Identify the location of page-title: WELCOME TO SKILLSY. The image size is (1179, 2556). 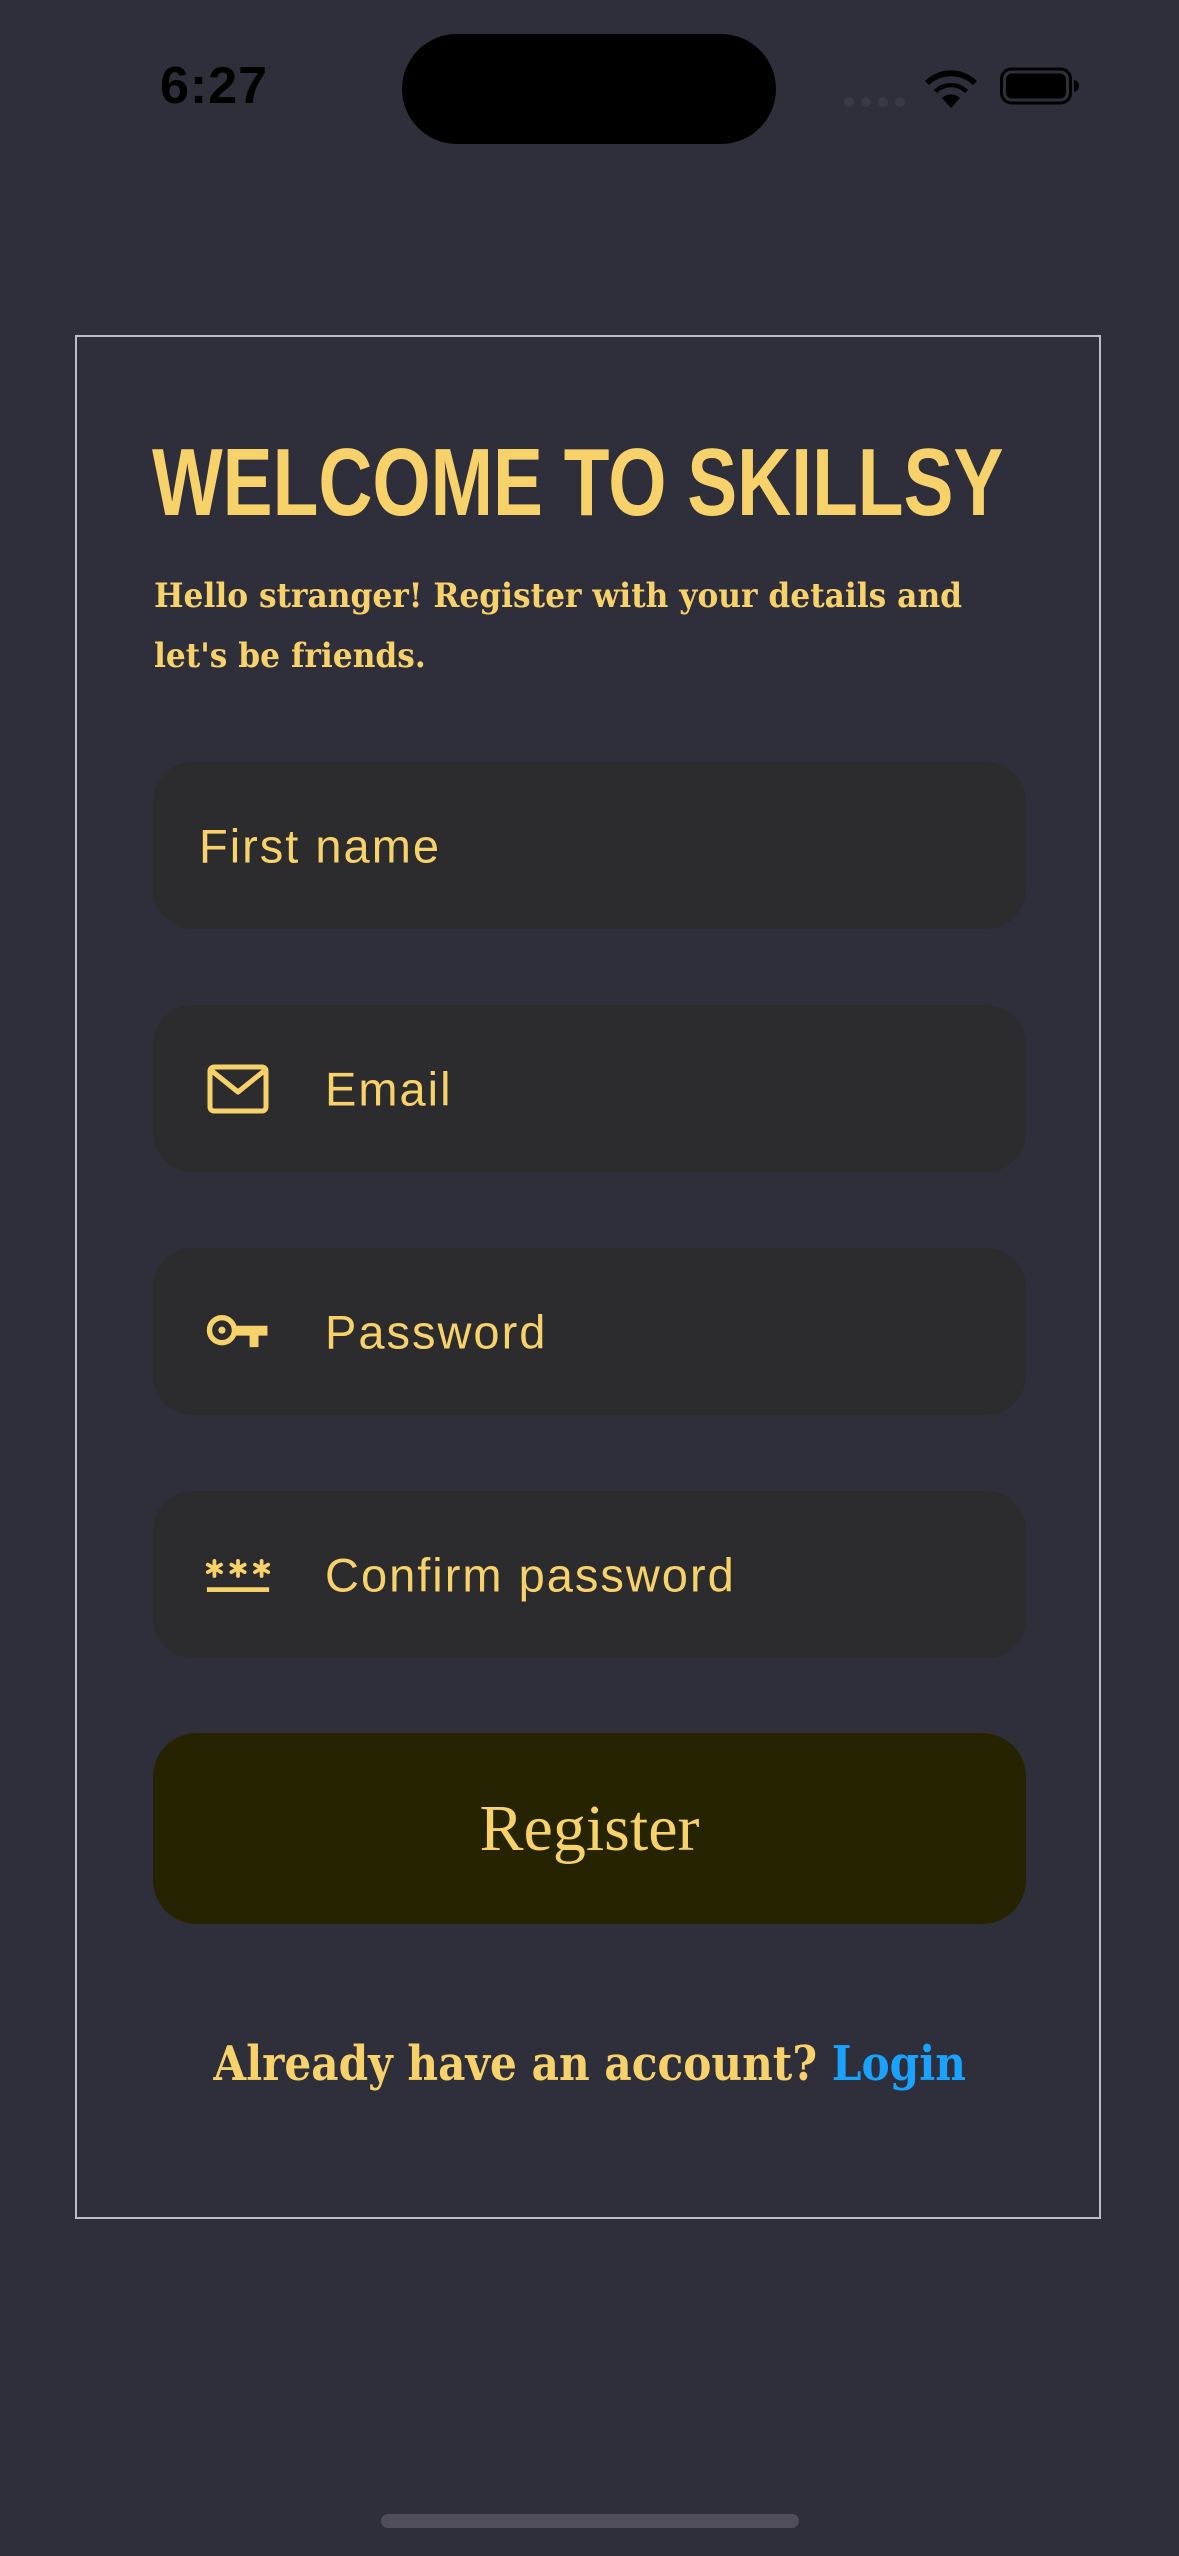
(578, 482).